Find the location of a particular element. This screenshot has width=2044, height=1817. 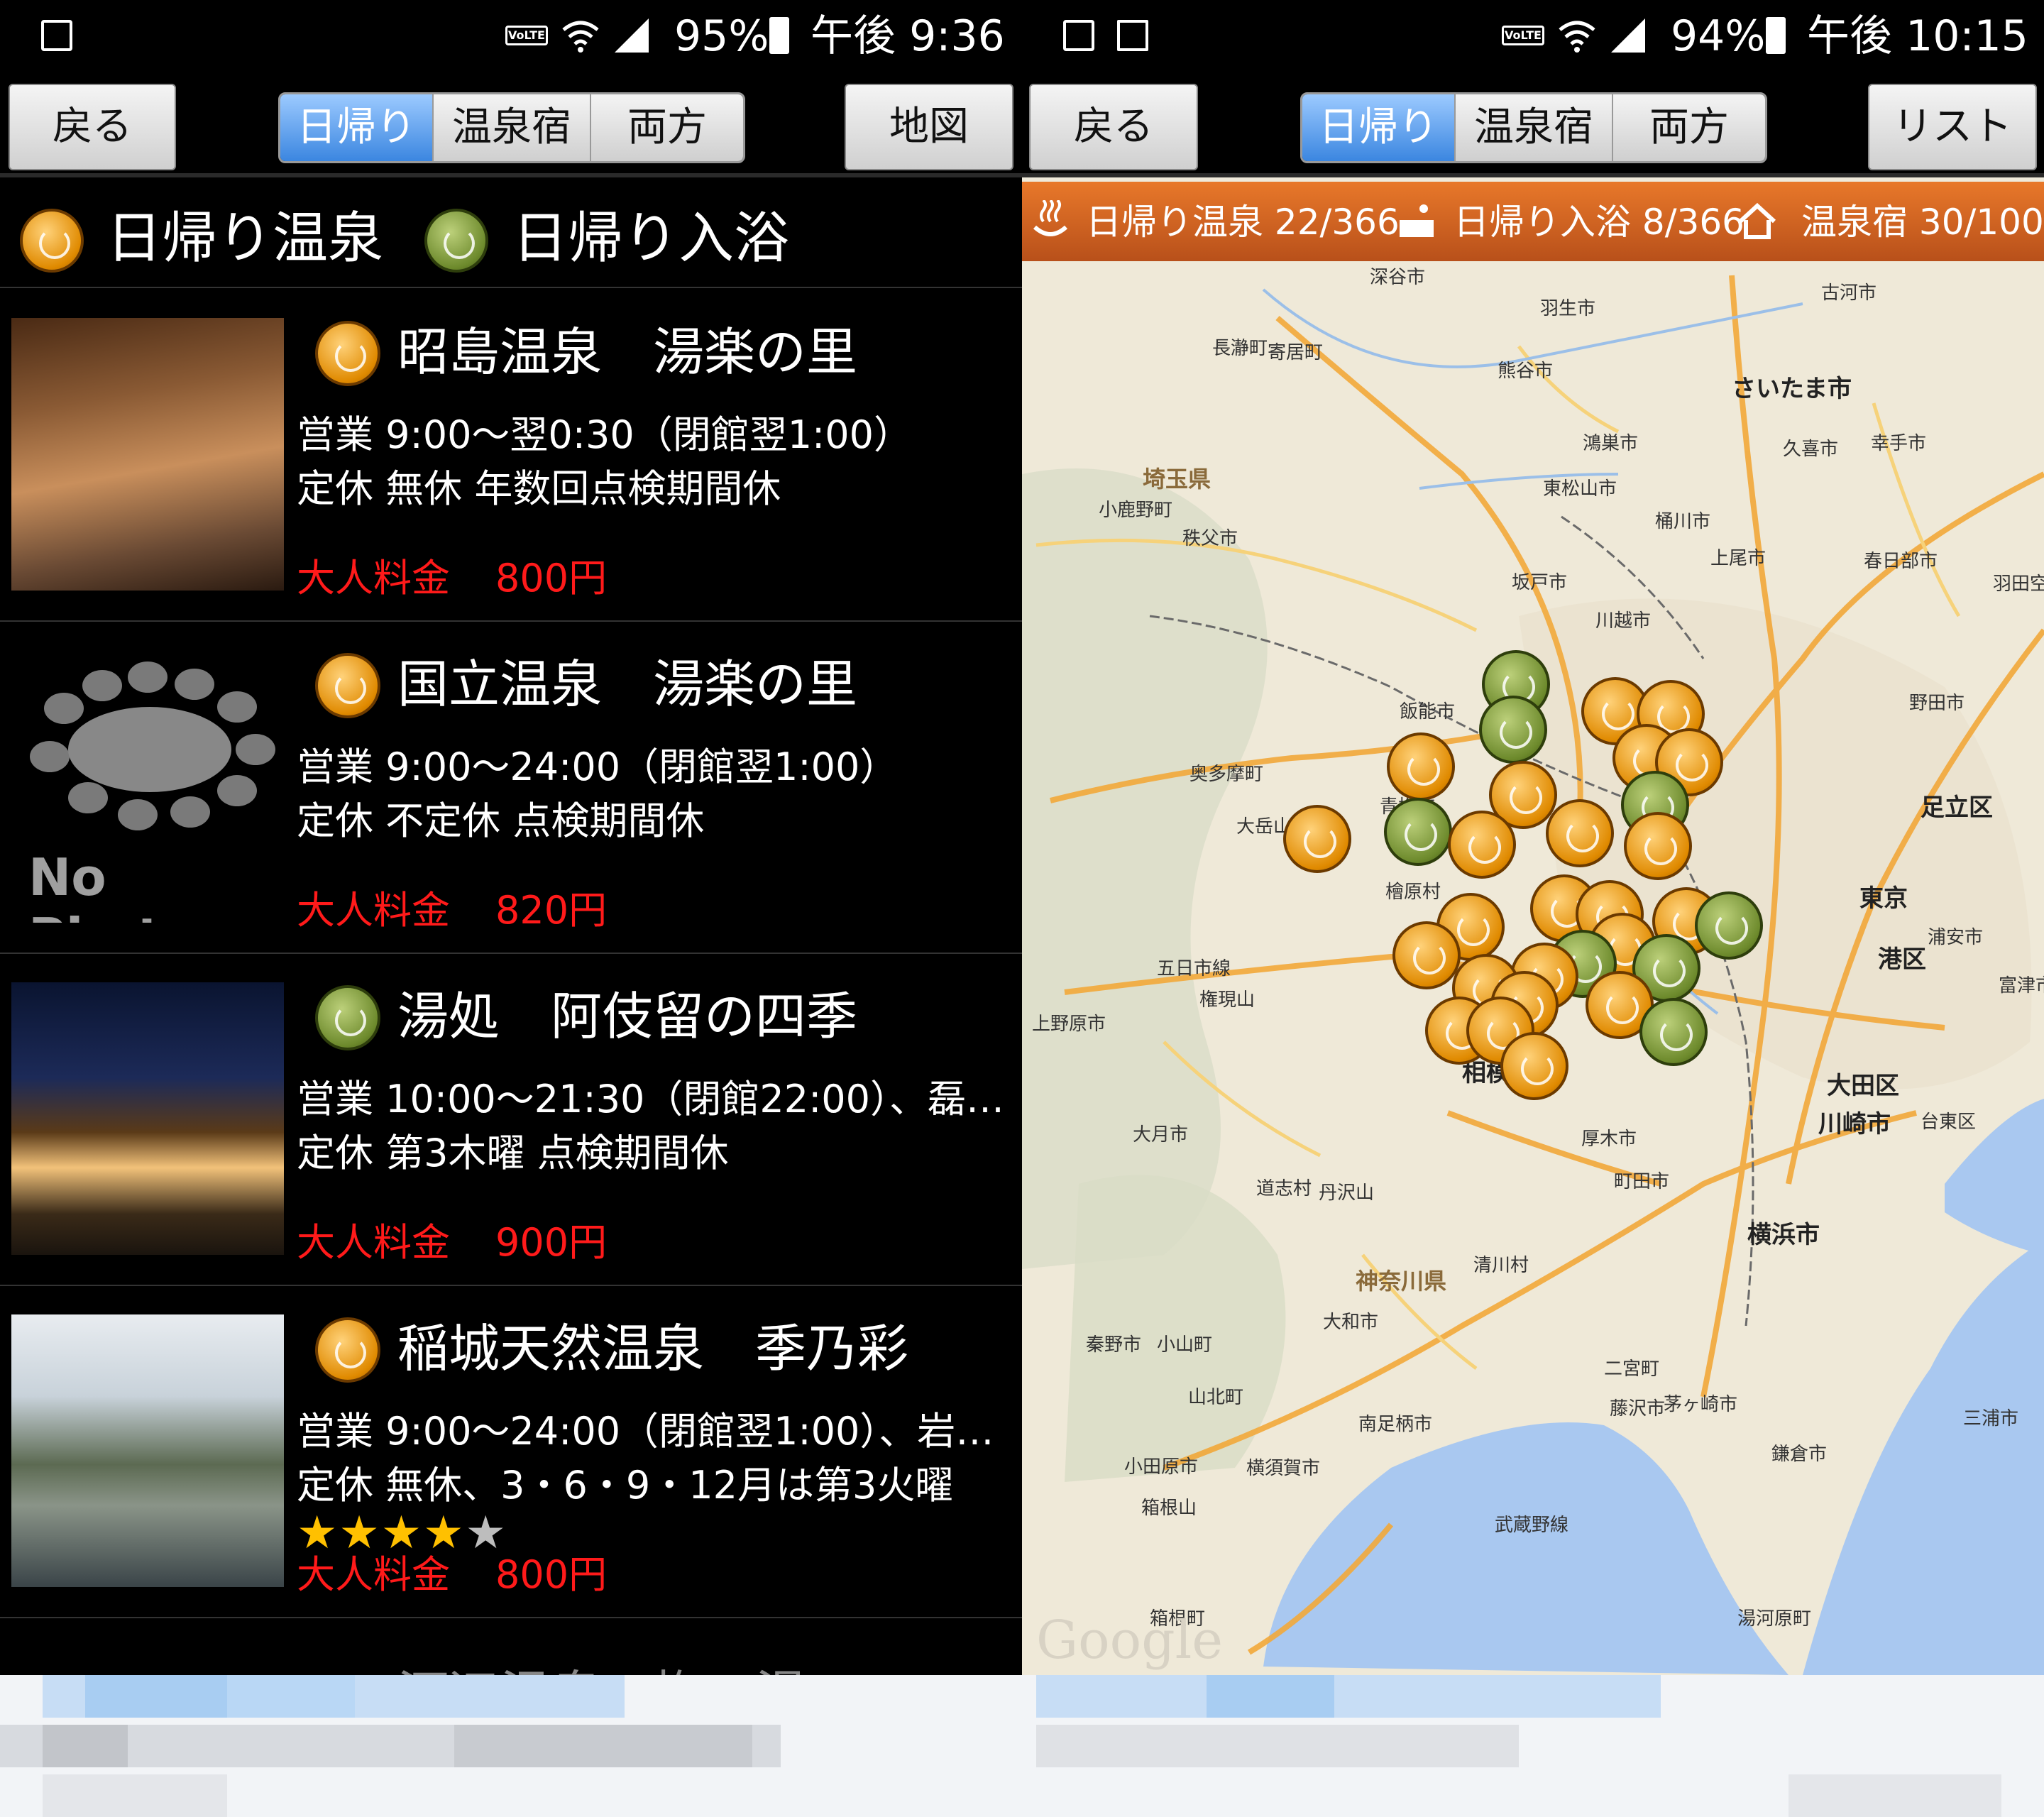

map-label: 藤沢市 is located at coordinates (1638, 1409).